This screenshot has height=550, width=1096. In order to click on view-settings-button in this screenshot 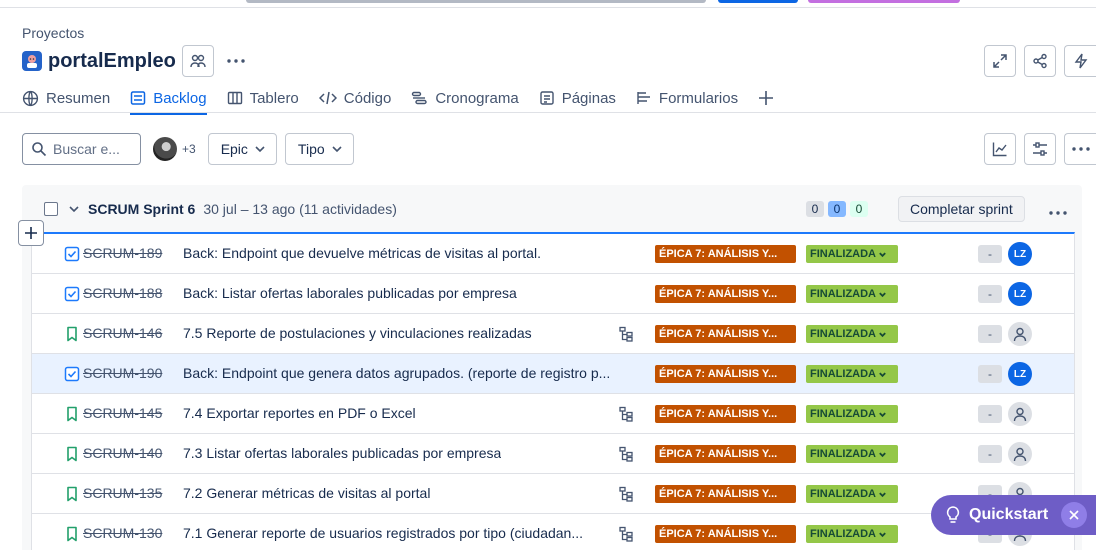, I will do `click(1040, 149)`.